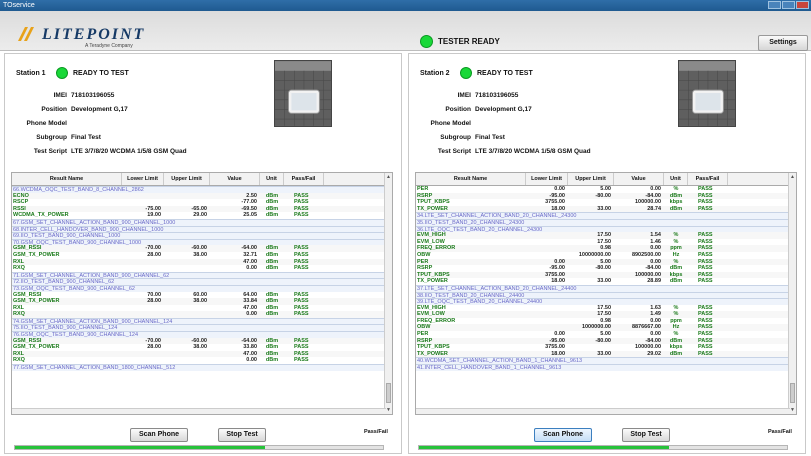 The width and height of the screenshot is (811, 456). Describe the element at coordinates (198, 334) in the screenshot. I see `table-section-row: 76.GSM_OQC_TEST_BAND_900_CHANNEL_124` at that location.